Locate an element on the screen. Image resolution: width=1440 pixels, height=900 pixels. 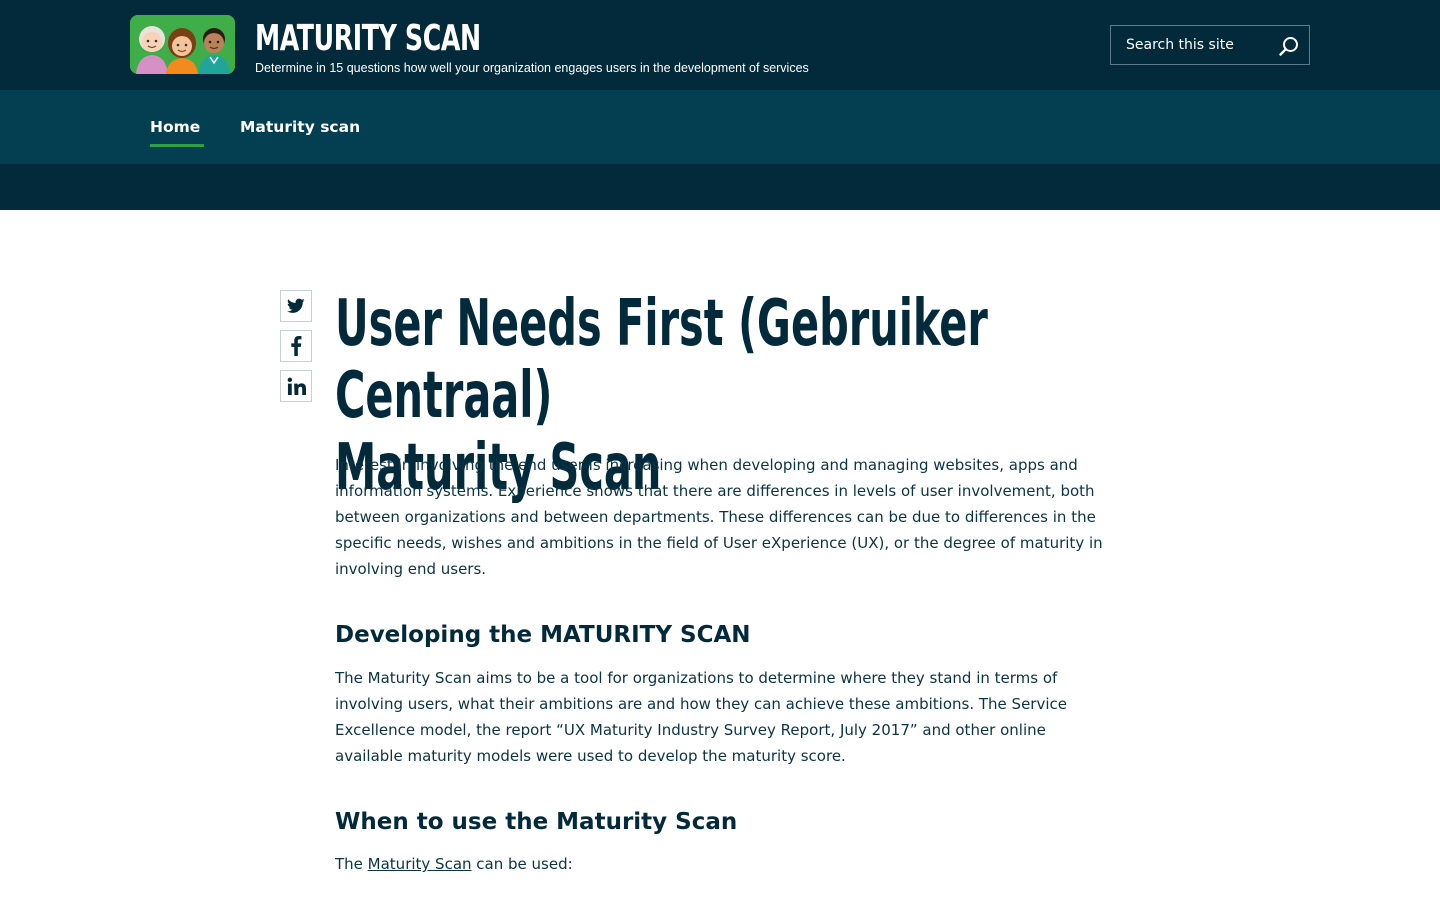
page-title-line-1: User Needs First (Gebruiker Centraal) is located at coordinates (661, 360).